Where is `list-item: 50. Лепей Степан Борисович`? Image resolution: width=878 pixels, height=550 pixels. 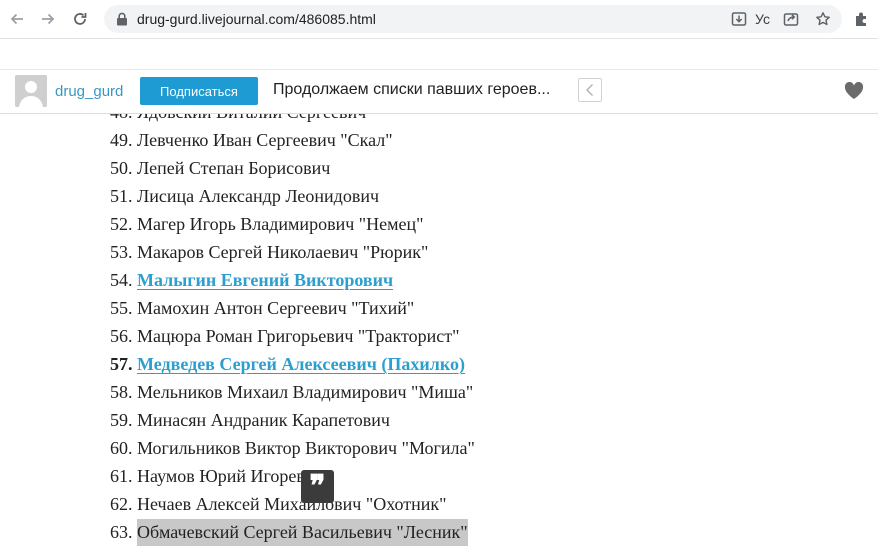
list-item: 50. Лепей Степан Борисович is located at coordinates (220, 168).